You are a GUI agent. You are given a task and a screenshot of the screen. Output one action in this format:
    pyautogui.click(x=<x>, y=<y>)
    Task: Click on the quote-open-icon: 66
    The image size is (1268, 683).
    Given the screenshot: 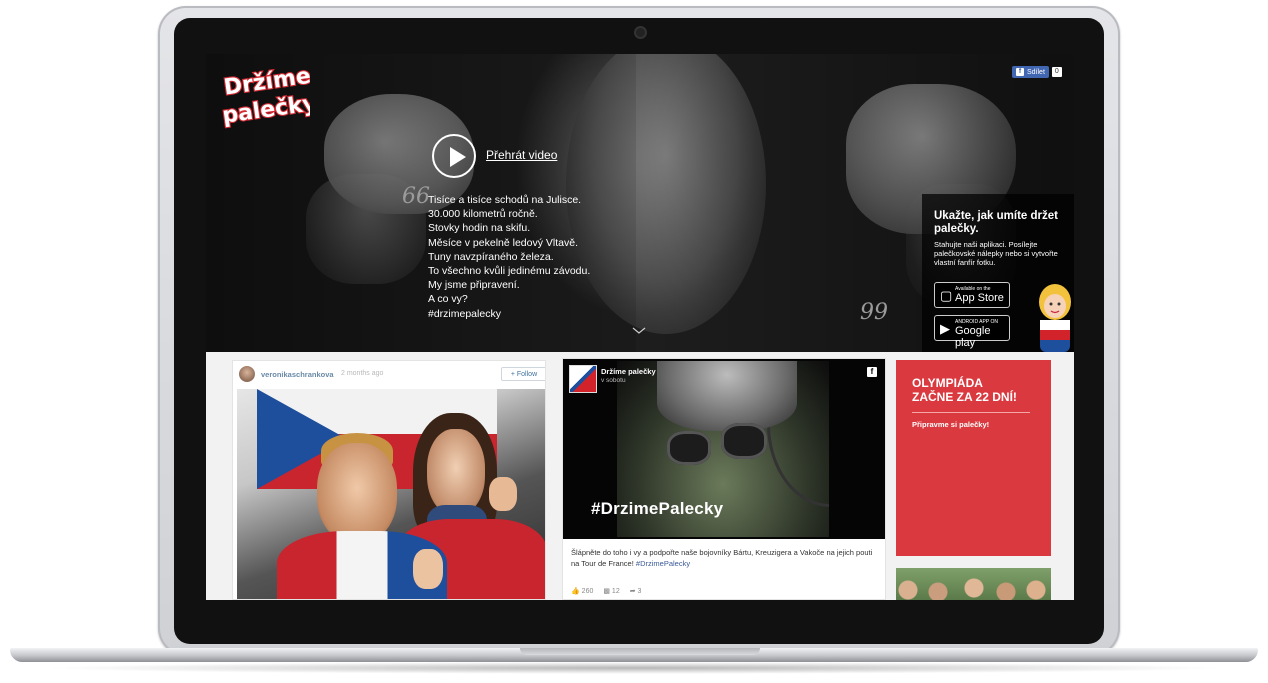 What is the action you would take?
    pyautogui.click(x=416, y=196)
    